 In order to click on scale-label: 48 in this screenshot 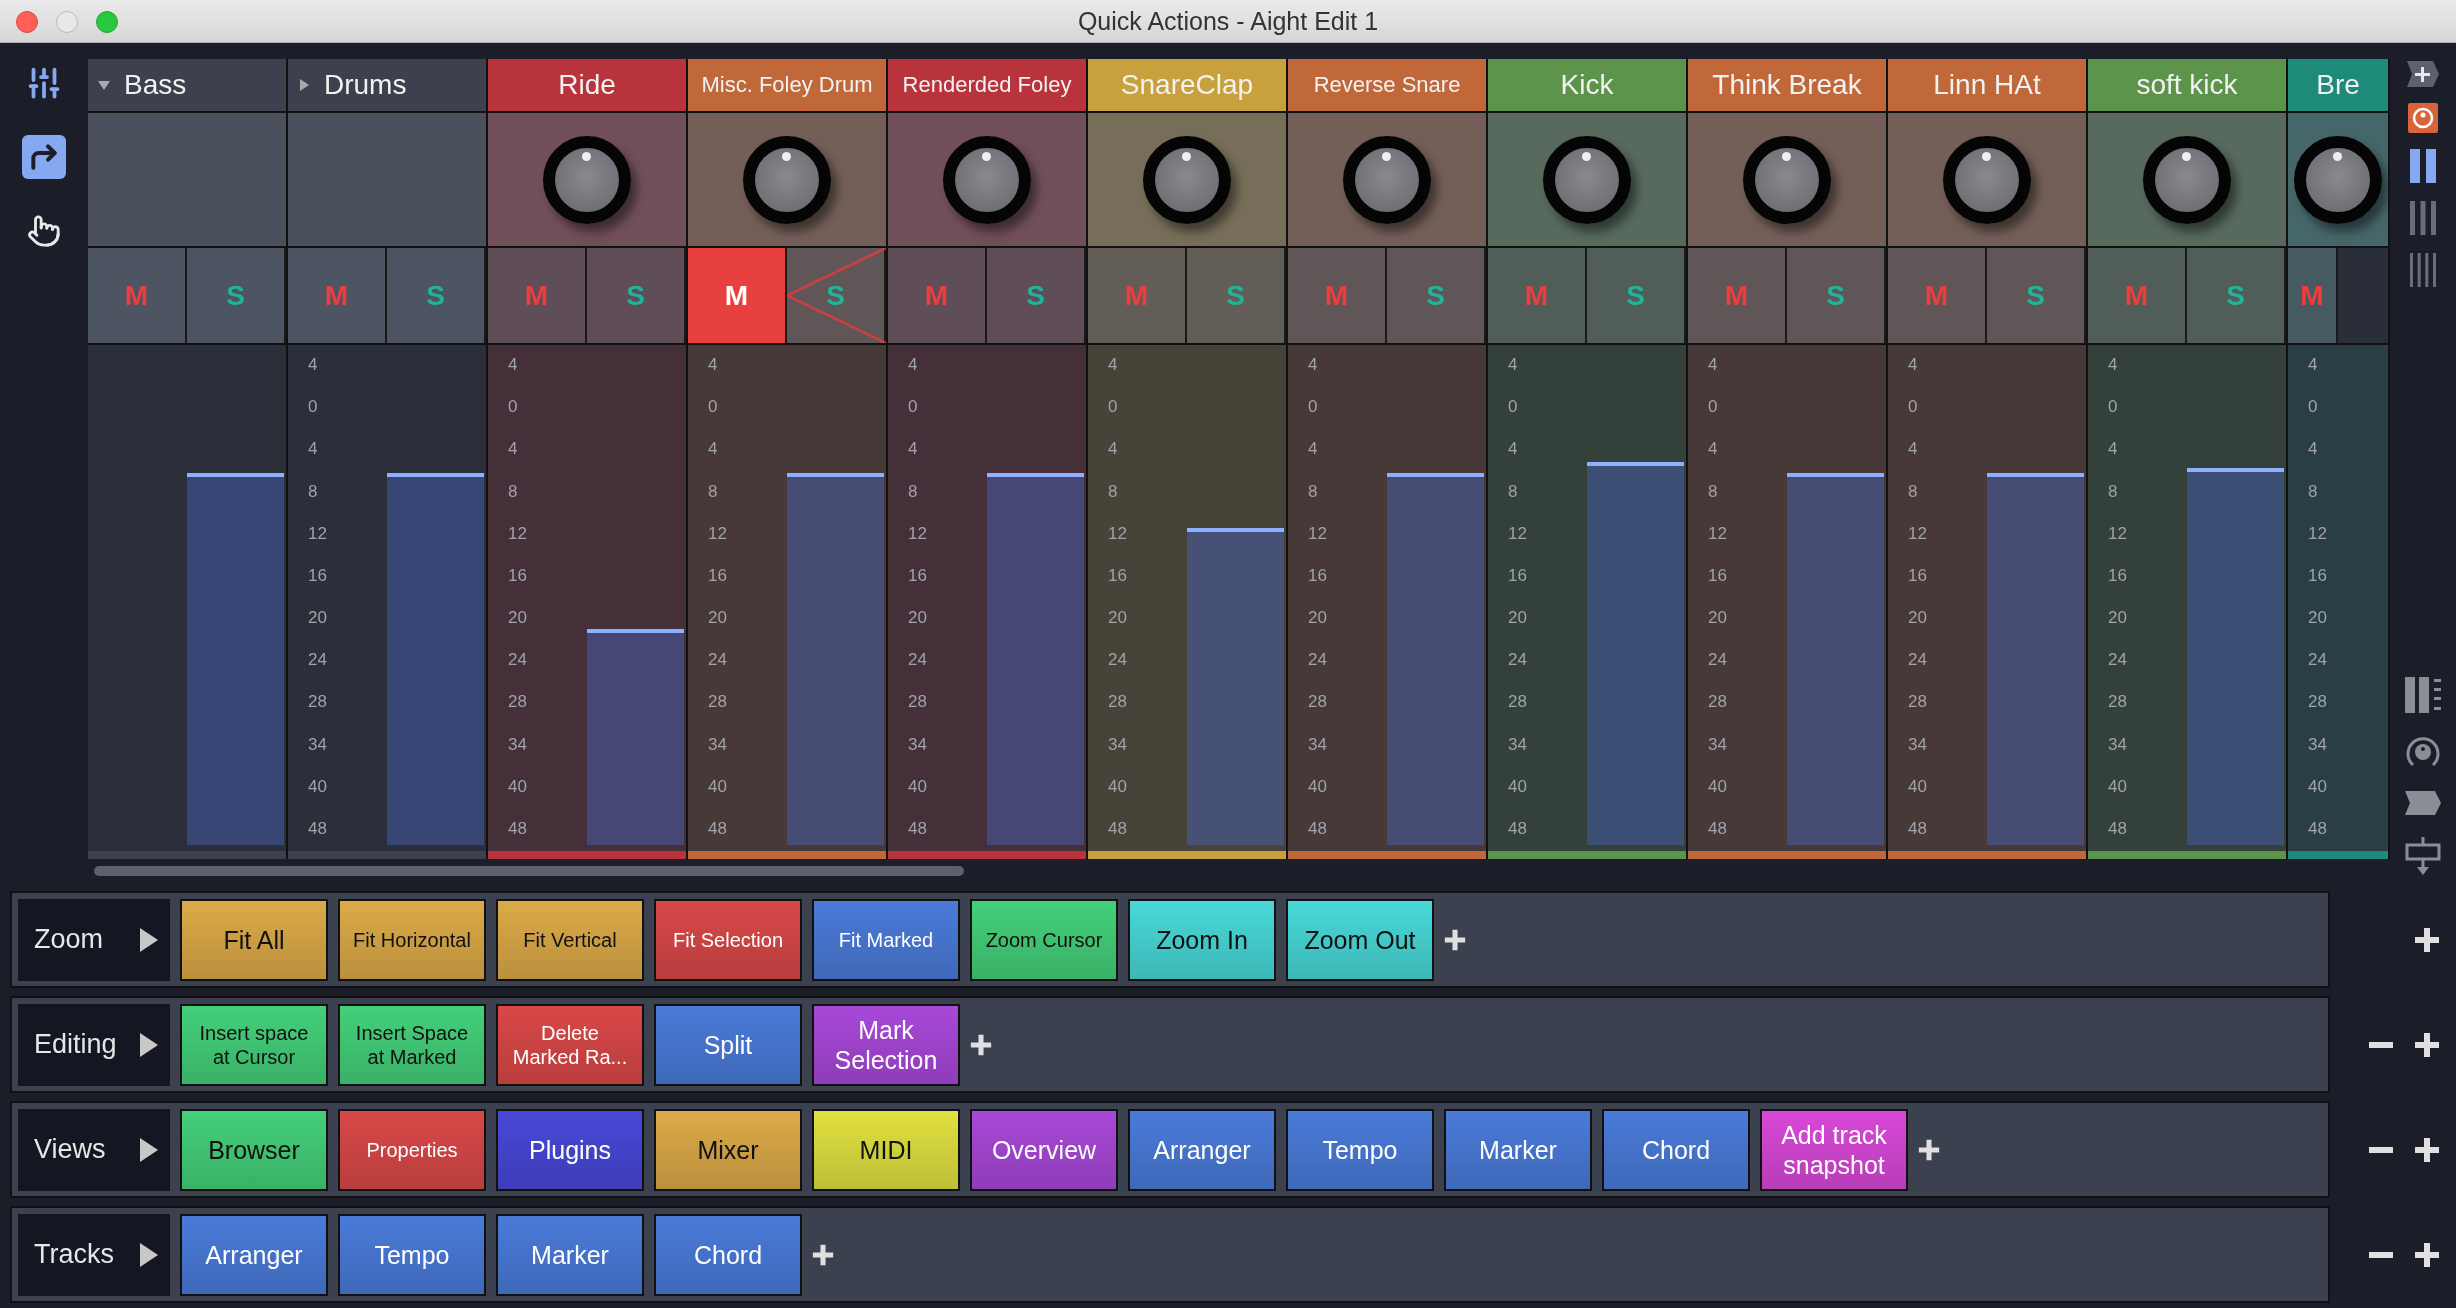, I will do `click(1118, 828)`.